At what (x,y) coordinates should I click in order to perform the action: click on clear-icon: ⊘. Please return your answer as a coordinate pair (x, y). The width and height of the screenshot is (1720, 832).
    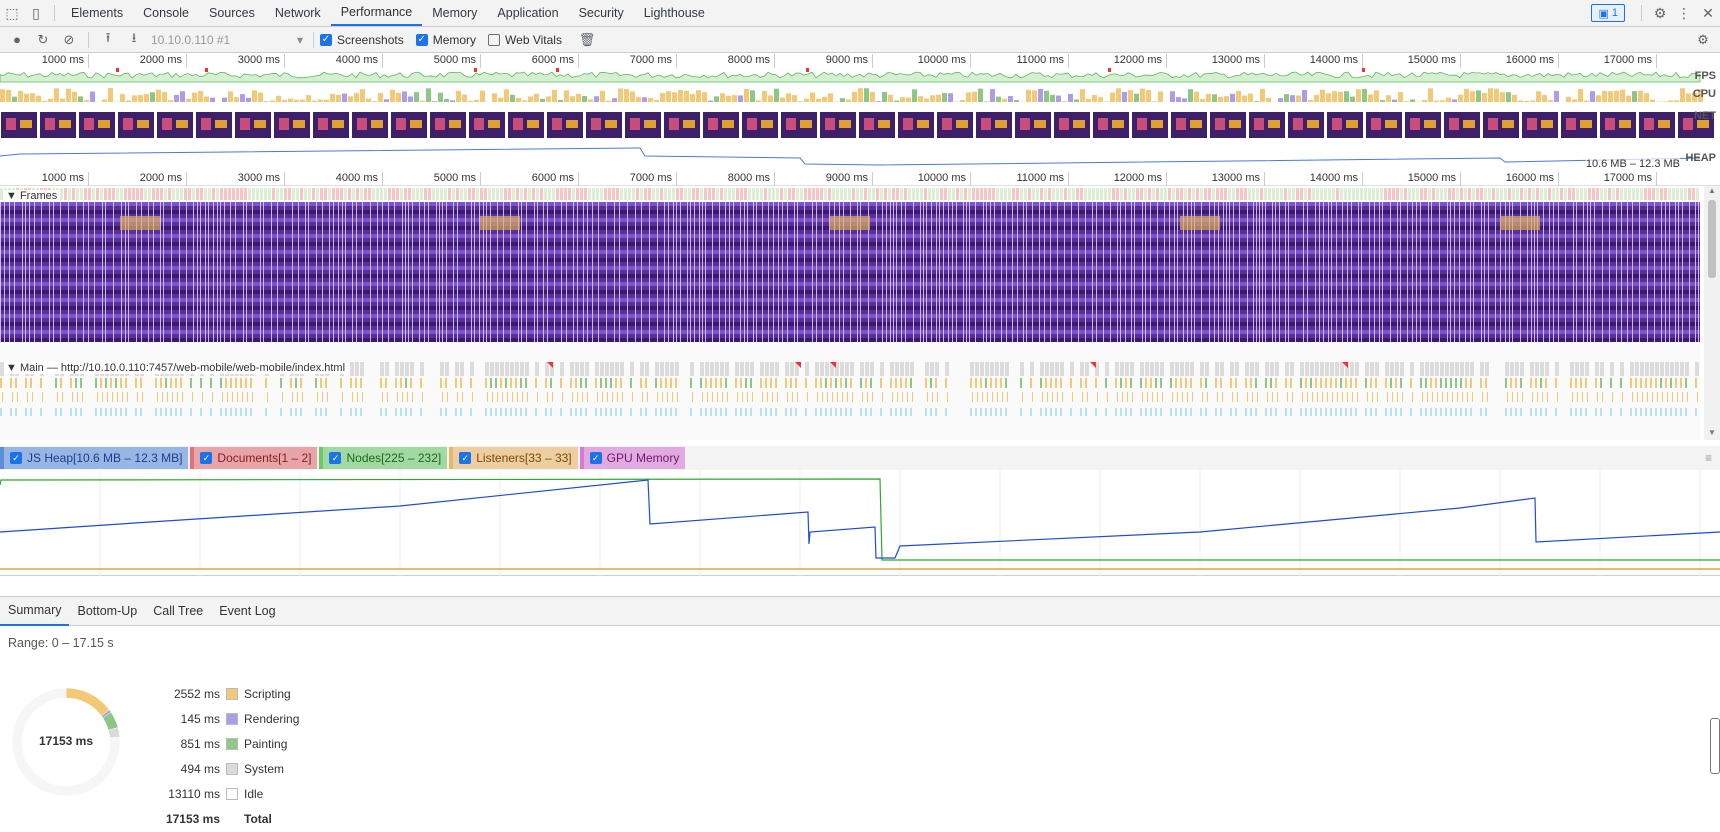
    Looking at the image, I should click on (69, 40).